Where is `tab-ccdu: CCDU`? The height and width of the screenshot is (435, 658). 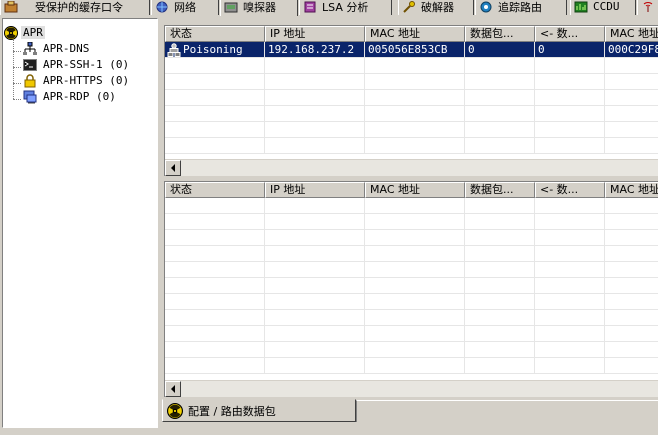 tab-ccdu: CCDU is located at coordinates (603, 7).